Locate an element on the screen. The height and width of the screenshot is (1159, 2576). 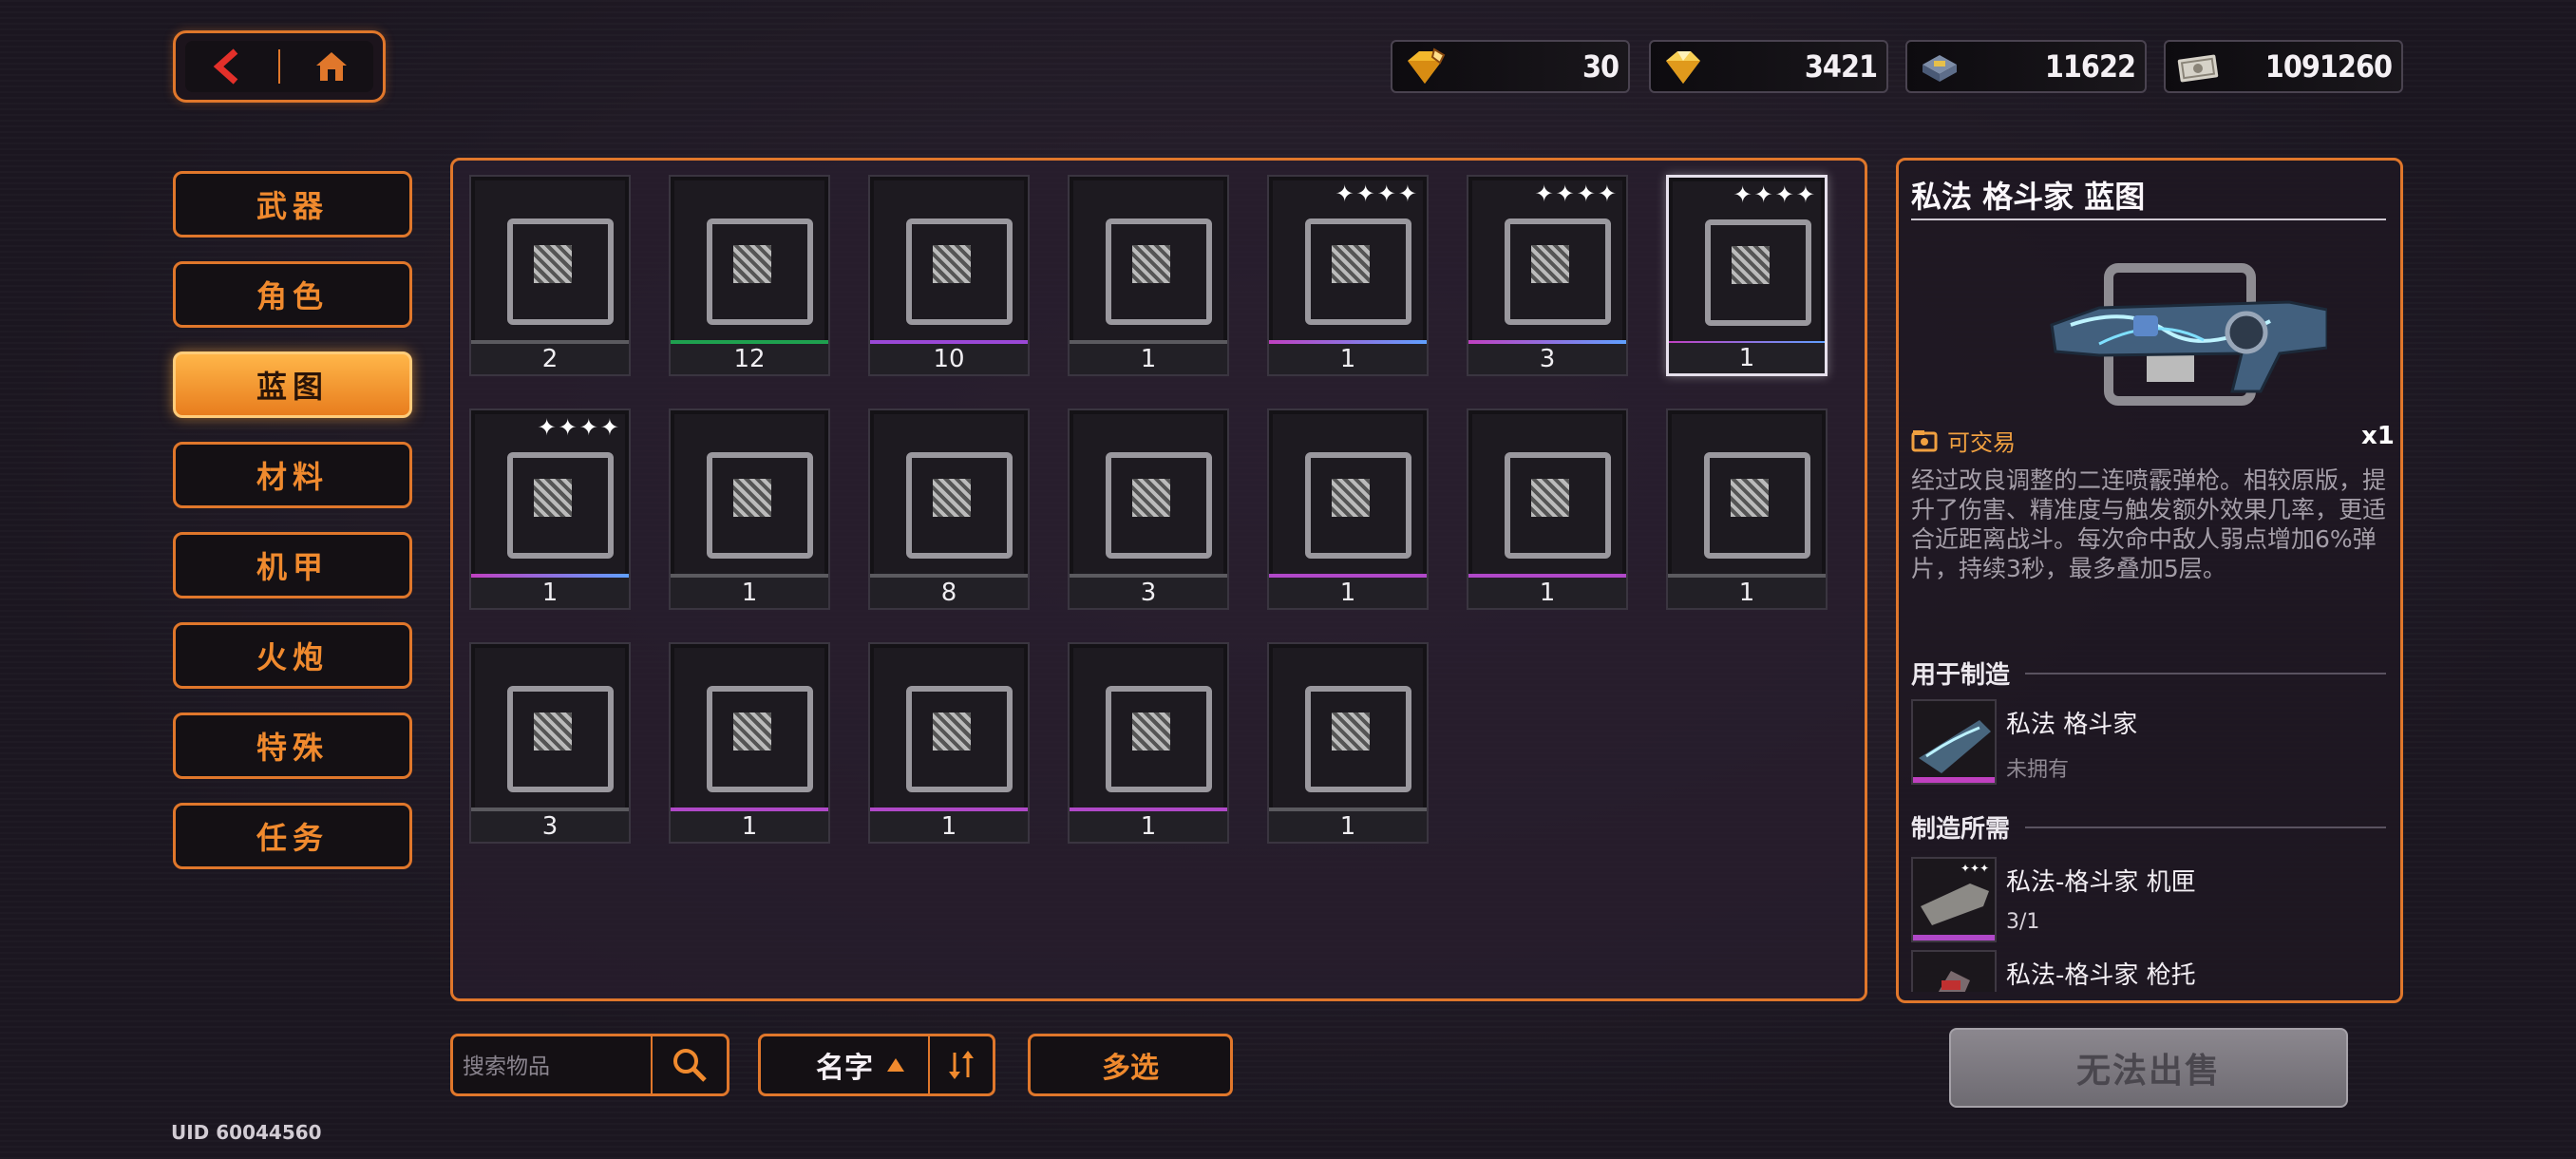
requires-item-icon: ✦✦✦ is located at coordinates (1954, 899).